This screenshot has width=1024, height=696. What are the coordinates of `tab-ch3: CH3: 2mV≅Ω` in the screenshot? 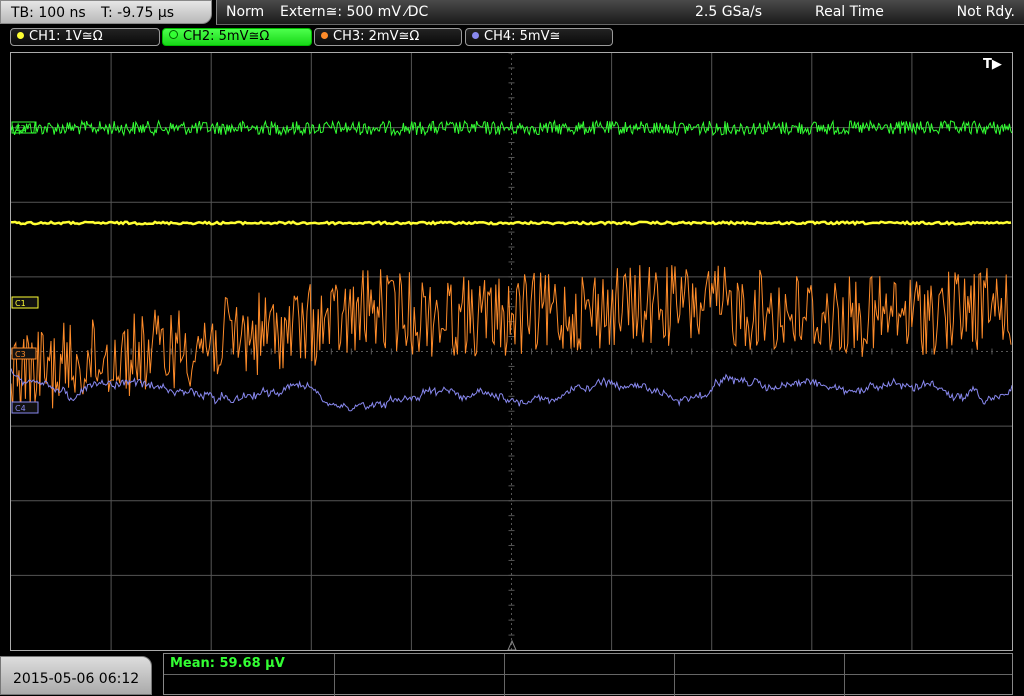 It's located at (388, 37).